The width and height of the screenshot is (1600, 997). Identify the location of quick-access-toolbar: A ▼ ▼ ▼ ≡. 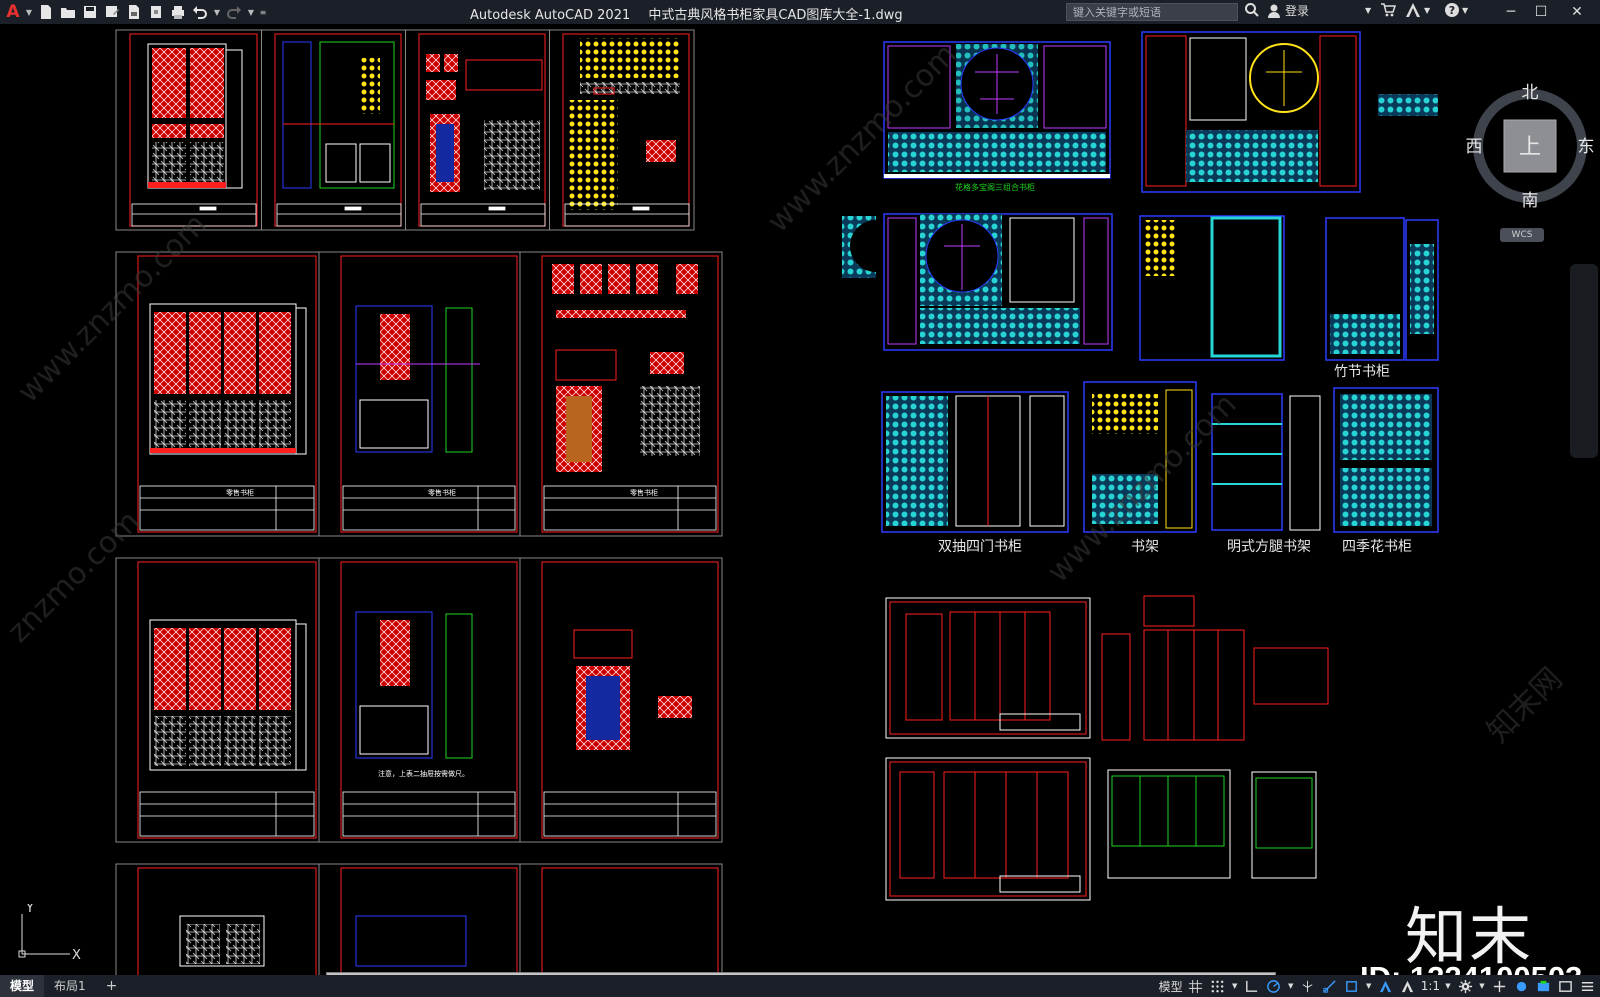
(134, 12).